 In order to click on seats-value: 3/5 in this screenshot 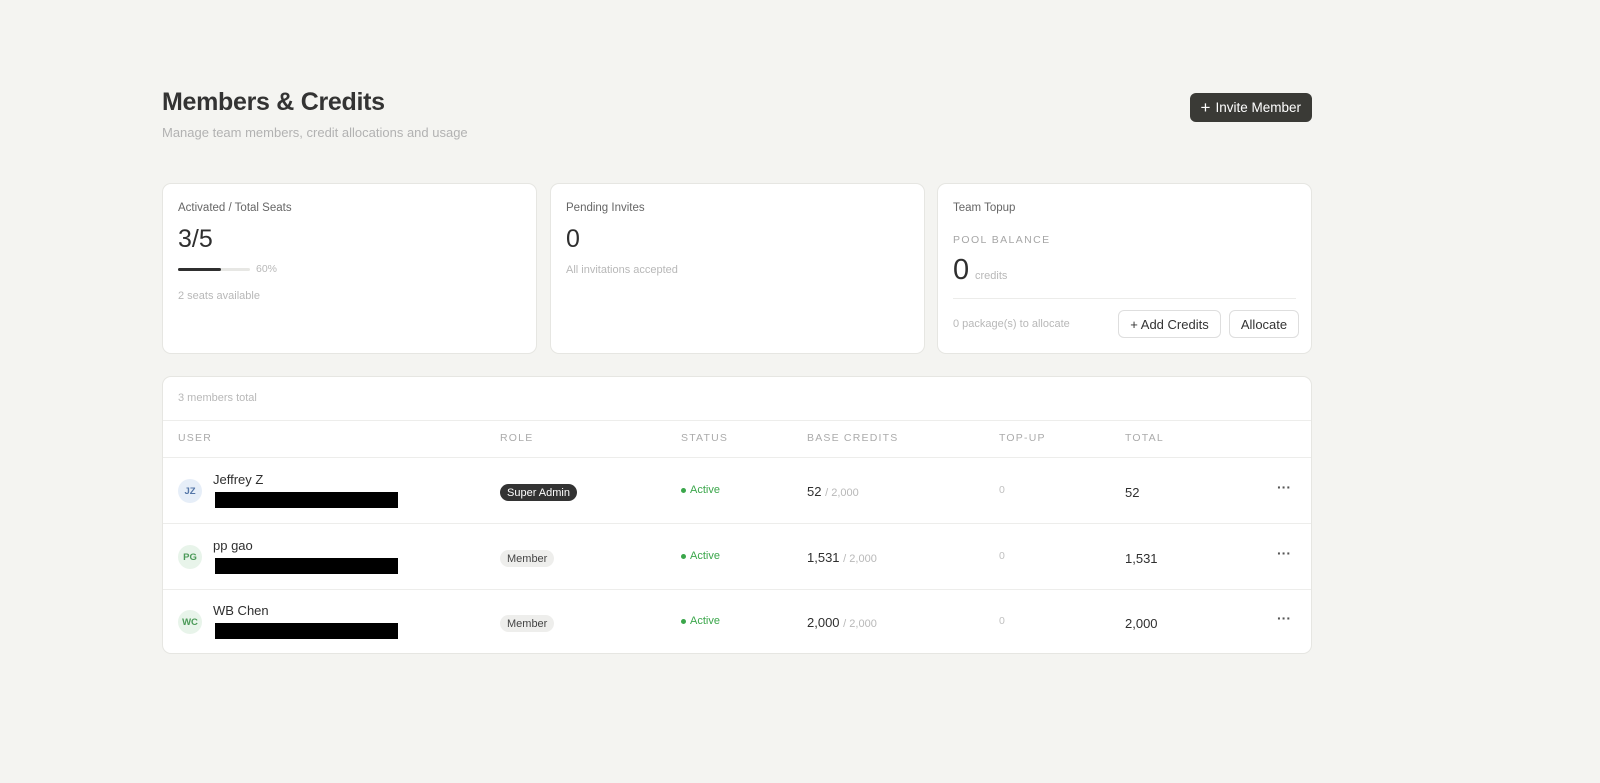, I will do `click(195, 239)`.